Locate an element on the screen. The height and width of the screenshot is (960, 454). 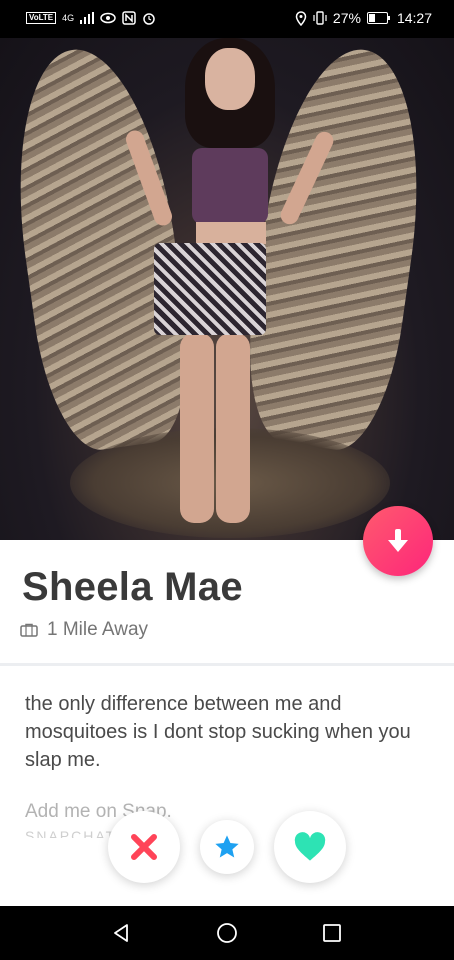
location-icon is located at coordinates (301, 18).